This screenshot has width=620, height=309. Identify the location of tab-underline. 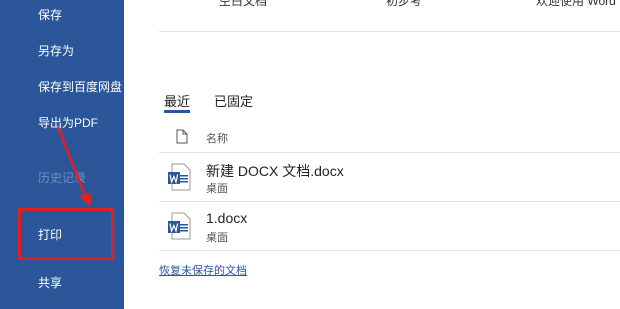
(177, 111).